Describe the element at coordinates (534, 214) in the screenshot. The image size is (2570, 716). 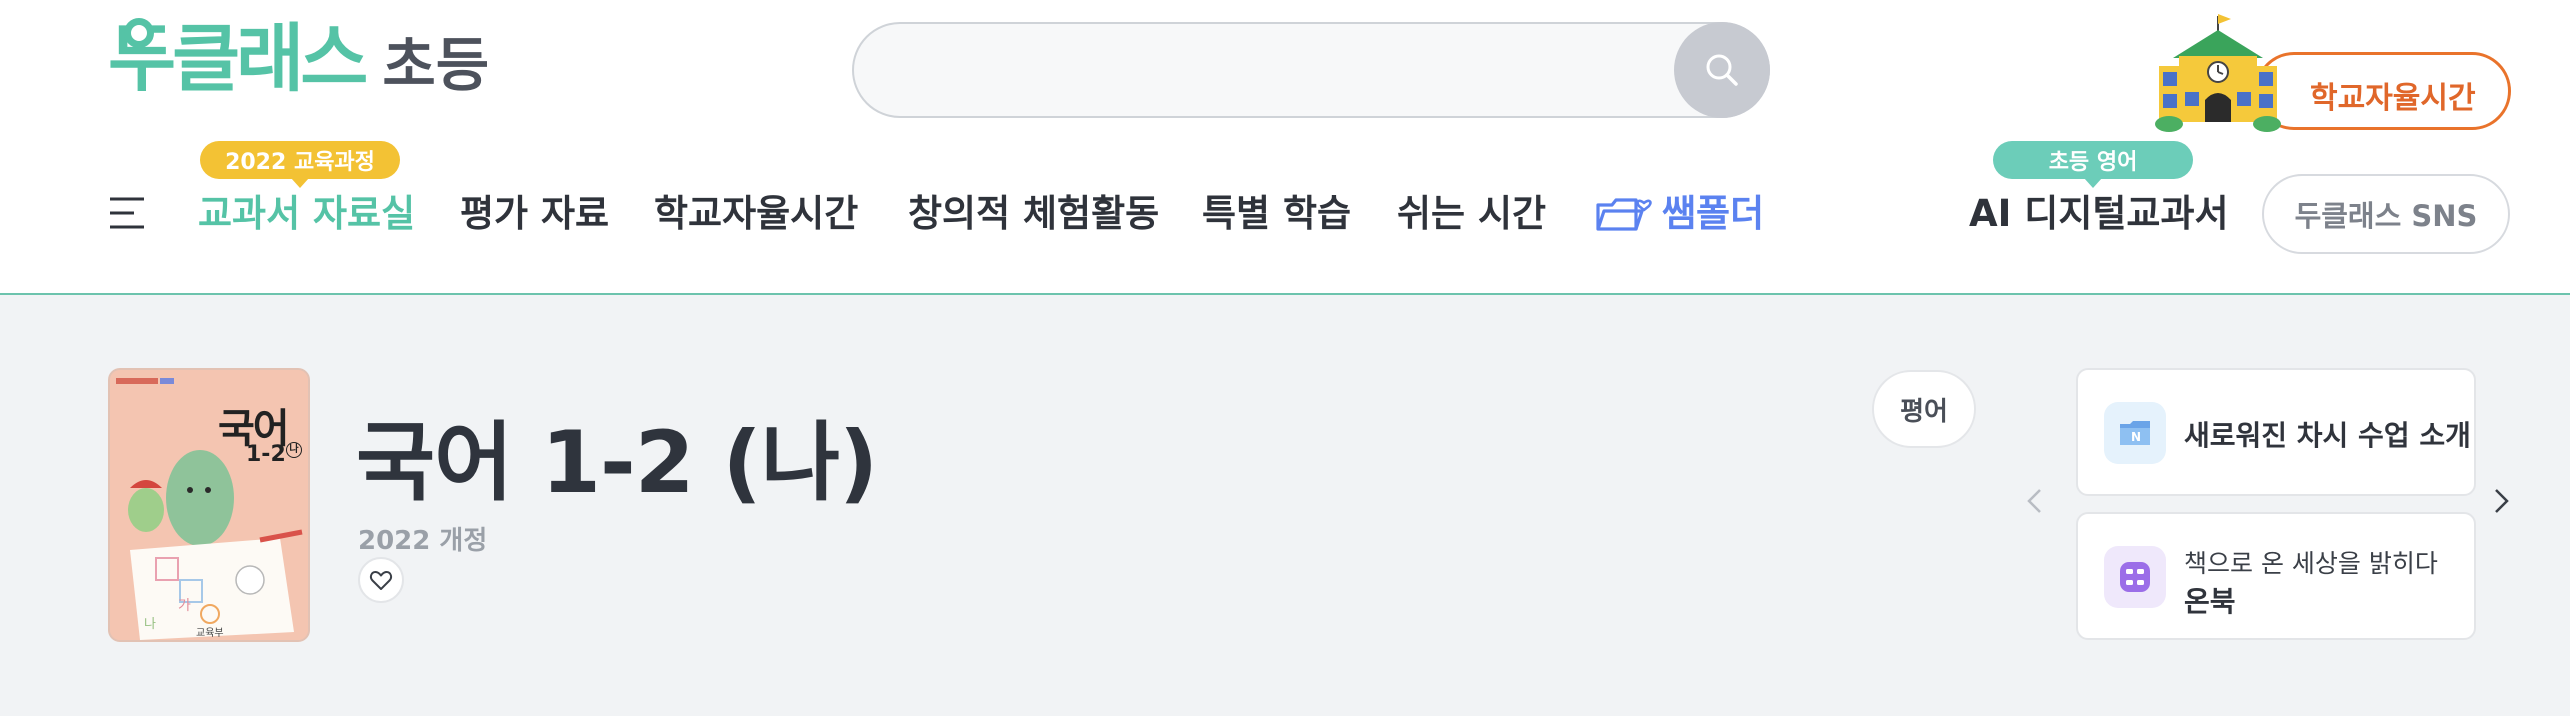
I see `nav-evaluation: 평가 자료` at that location.